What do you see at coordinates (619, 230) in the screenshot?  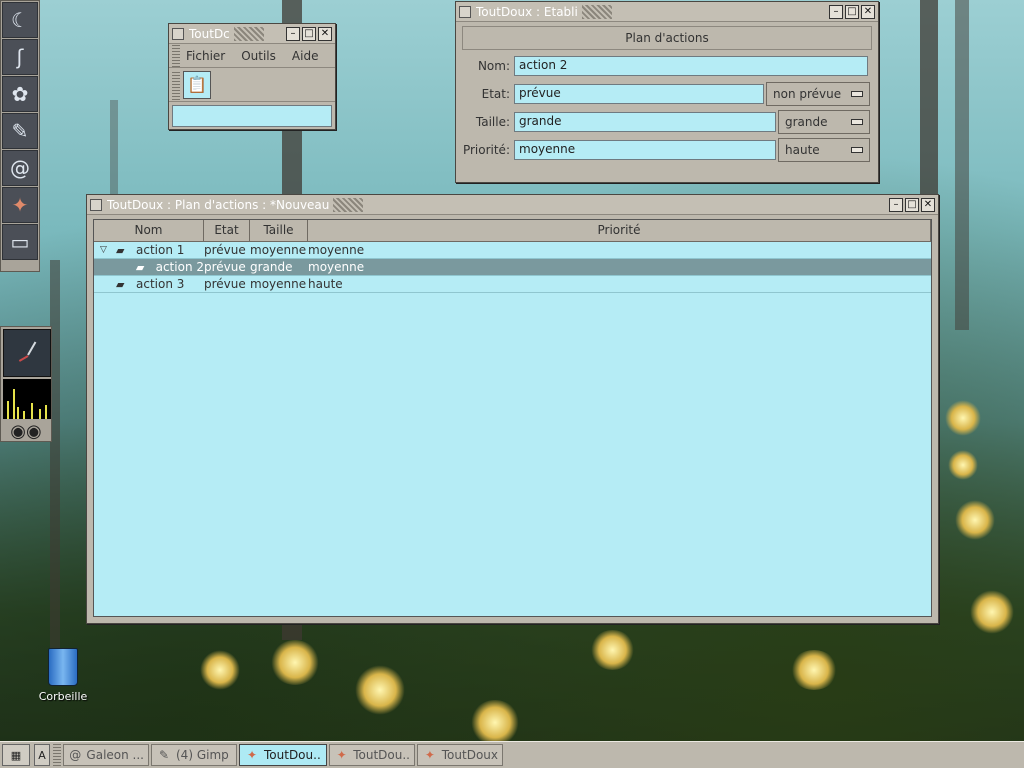 I see `column-priorite: Priorité` at bounding box center [619, 230].